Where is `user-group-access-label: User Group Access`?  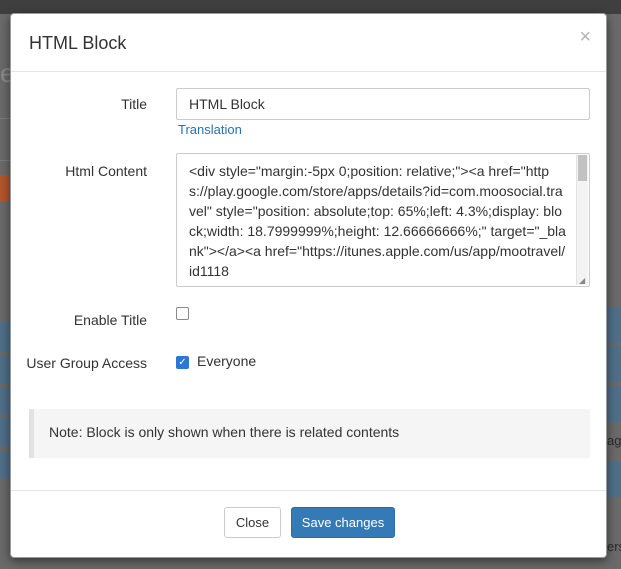
user-group-access-label: User Group Access is located at coordinates (86, 363).